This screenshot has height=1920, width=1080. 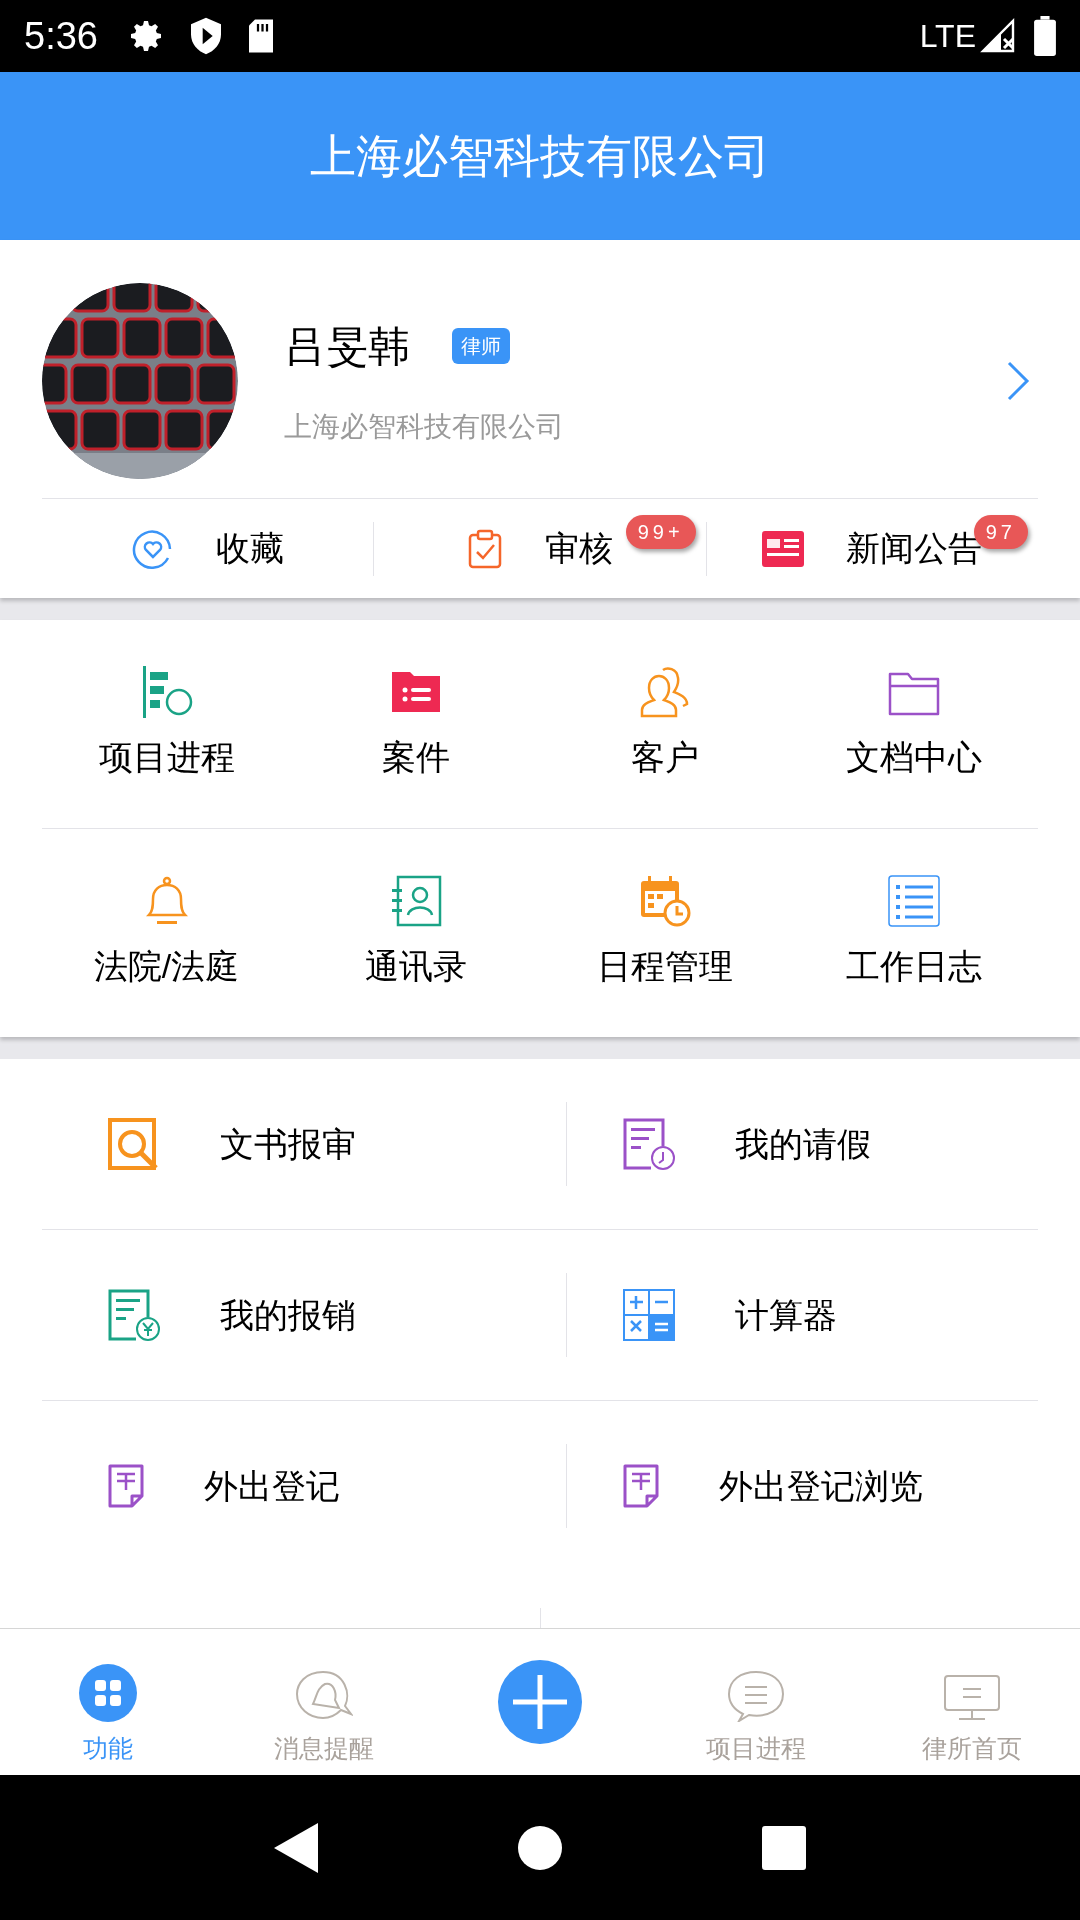 I want to click on feature-button: 通讯录, so click(x=415, y=933).